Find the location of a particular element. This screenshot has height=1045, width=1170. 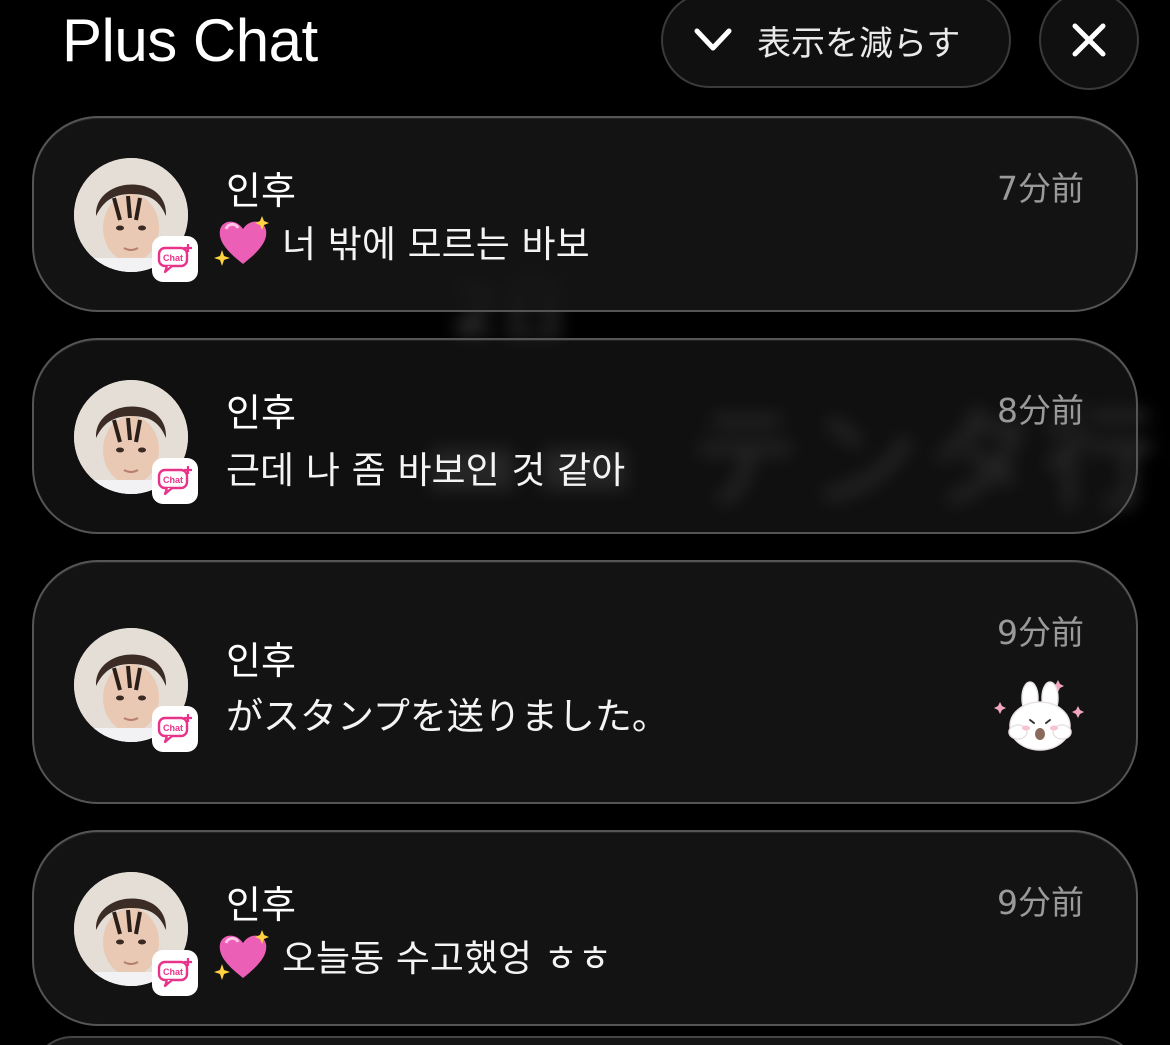

timestamp: 7分前 is located at coordinates (1040, 188).